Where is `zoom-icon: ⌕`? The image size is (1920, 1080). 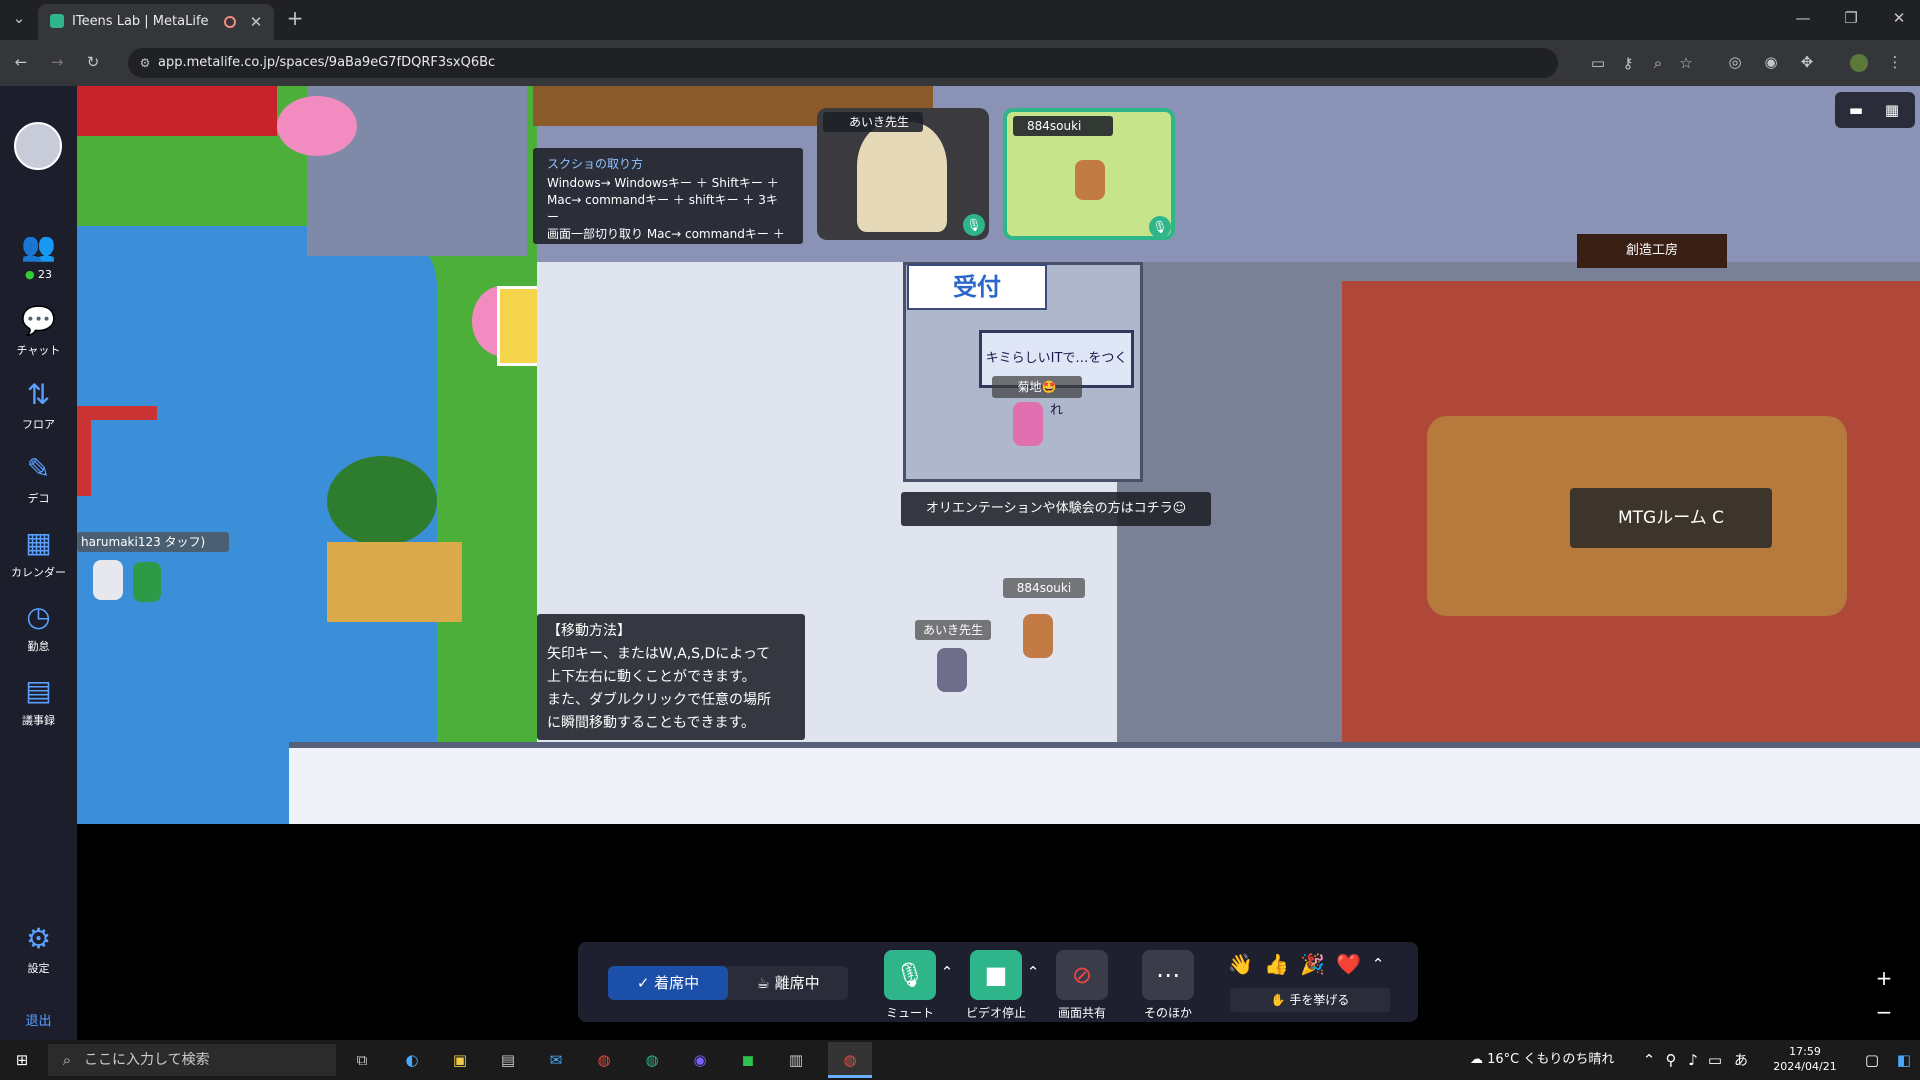
zoom-icon: ⌕ is located at coordinates (1658, 63).